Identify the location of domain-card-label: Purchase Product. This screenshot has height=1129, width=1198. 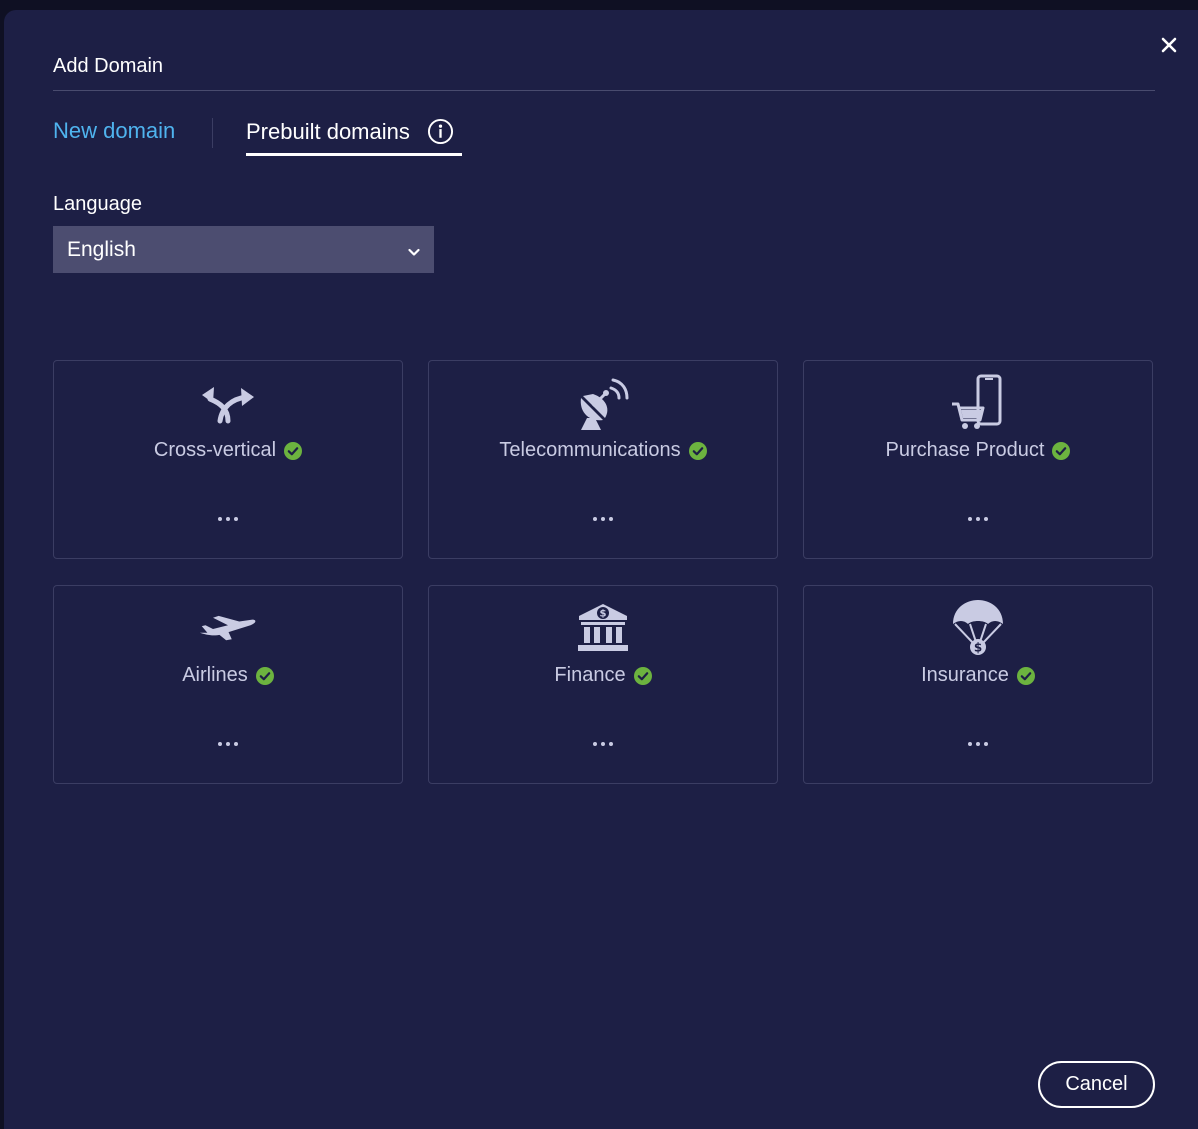
(965, 450).